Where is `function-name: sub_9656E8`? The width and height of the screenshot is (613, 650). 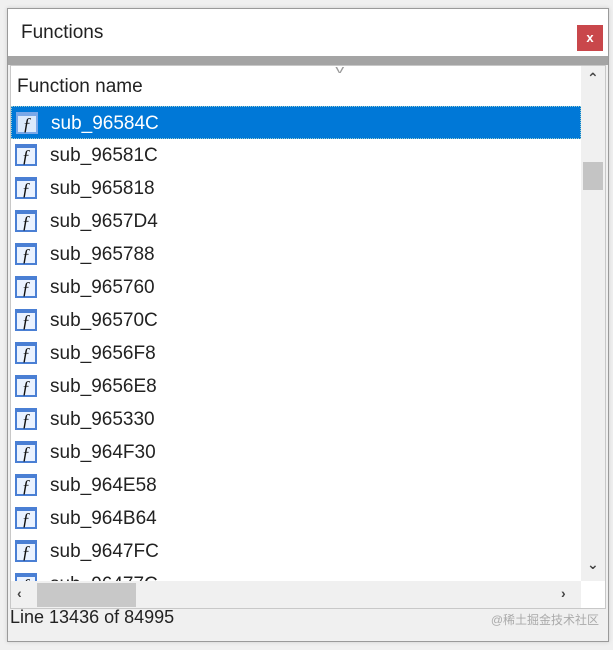
function-name: sub_9656E8 is located at coordinates (103, 386).